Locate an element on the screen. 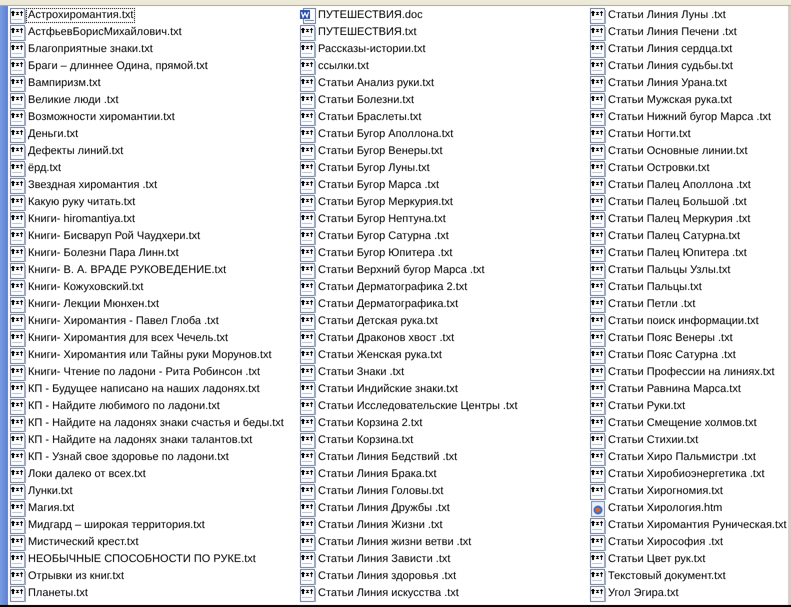 This screenshot has width=791, height=607. file-name: Статьи Палец Юпитера .txt is located at coordinates (677, 253).